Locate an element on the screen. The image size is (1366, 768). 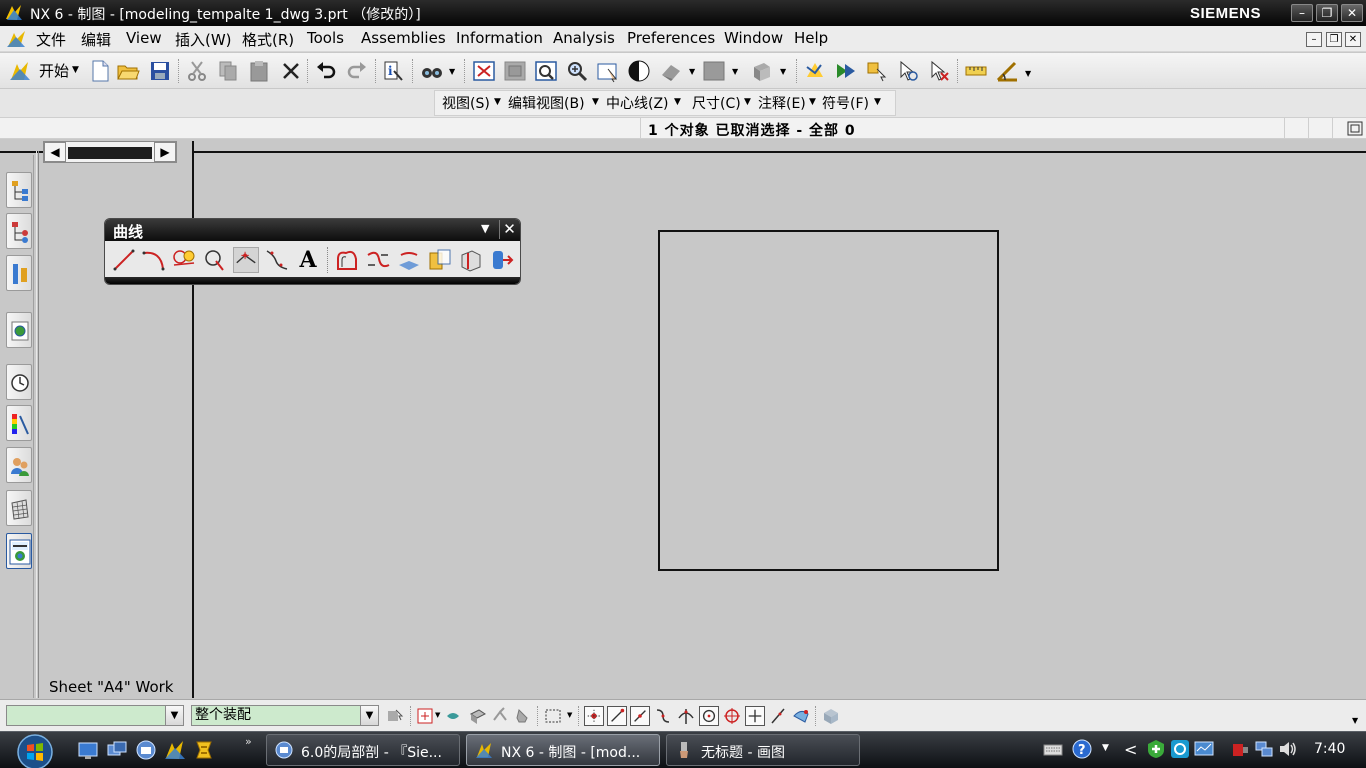
zoom-window-icon is located at coordinates (515, 71).